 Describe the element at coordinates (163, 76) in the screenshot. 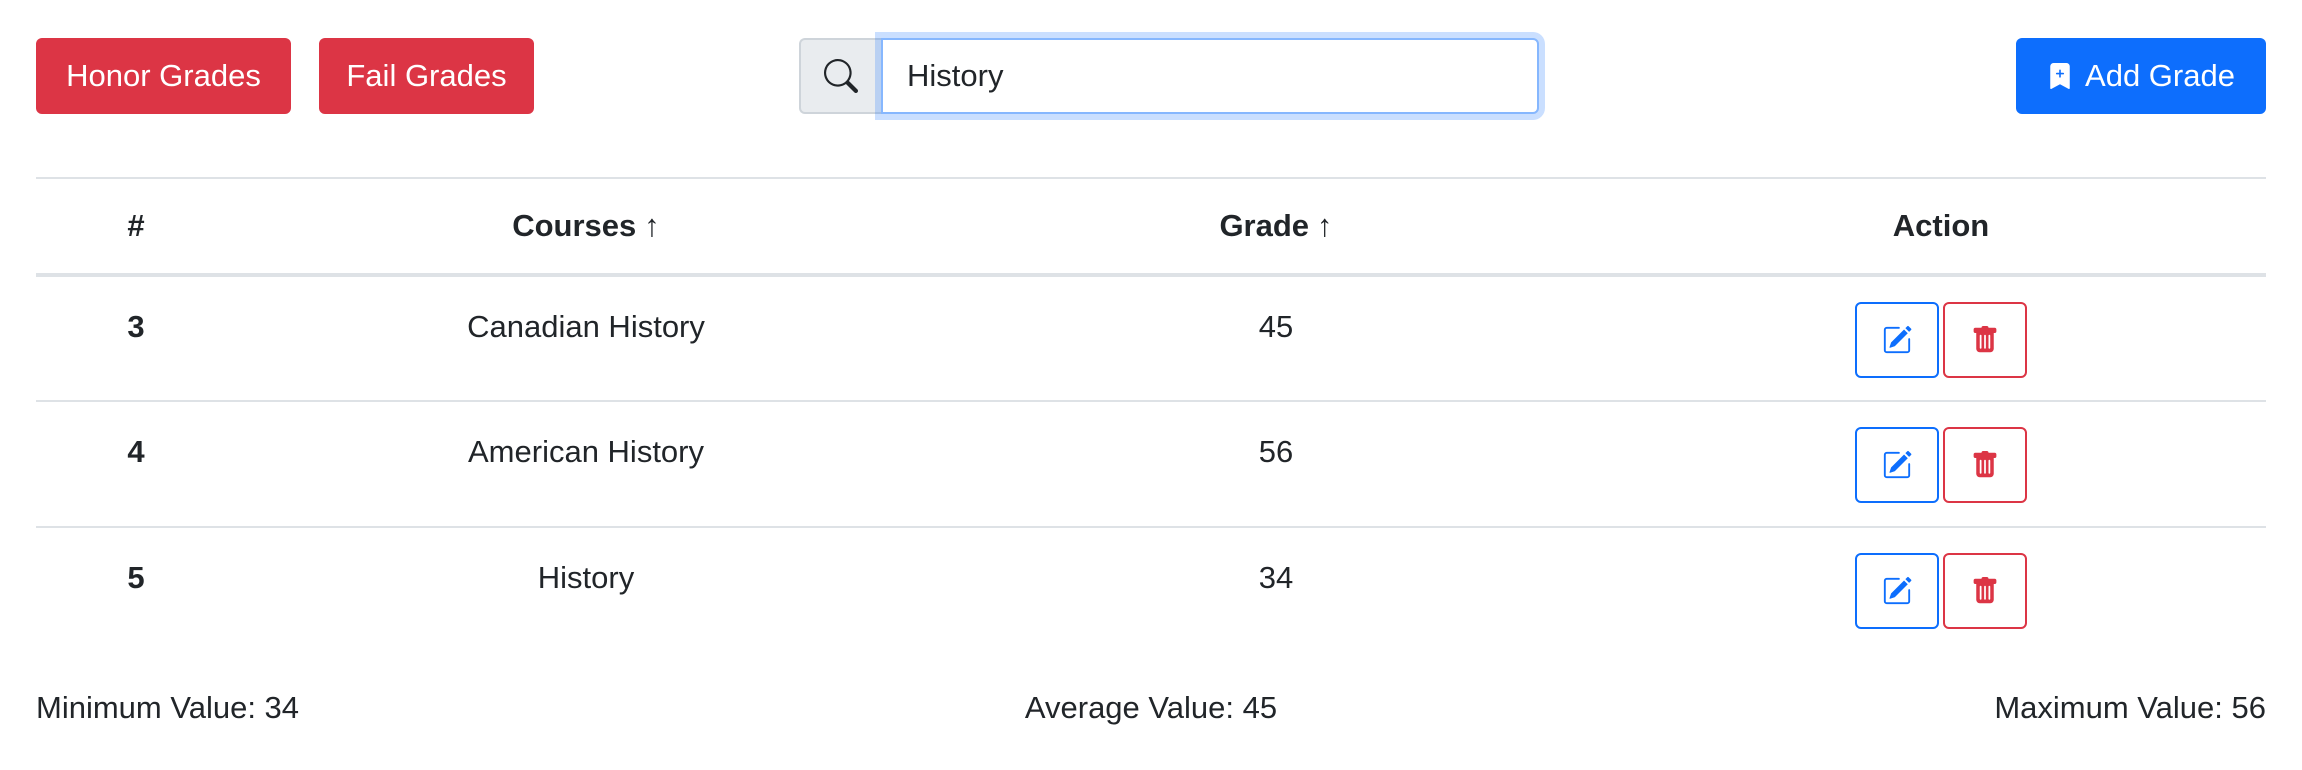

I see `honor-grades-button: Honor Grades` at that location.